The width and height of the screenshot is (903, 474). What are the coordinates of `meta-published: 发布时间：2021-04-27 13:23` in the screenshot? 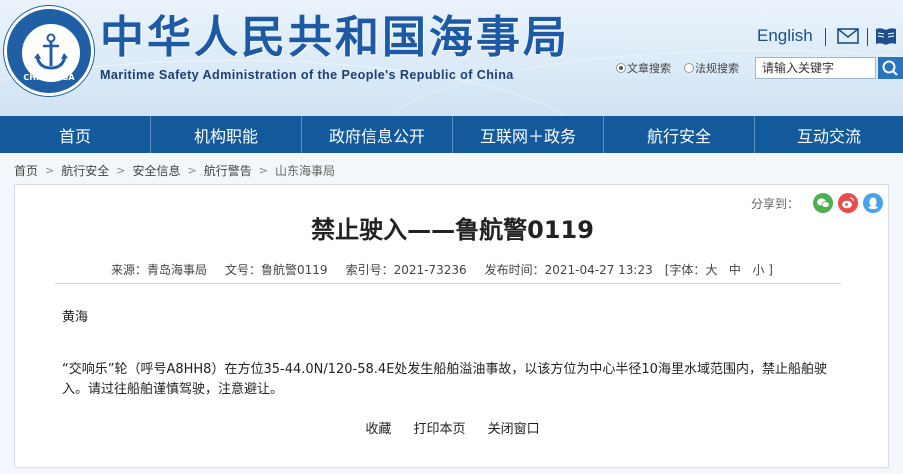 It's located at (568, 270).